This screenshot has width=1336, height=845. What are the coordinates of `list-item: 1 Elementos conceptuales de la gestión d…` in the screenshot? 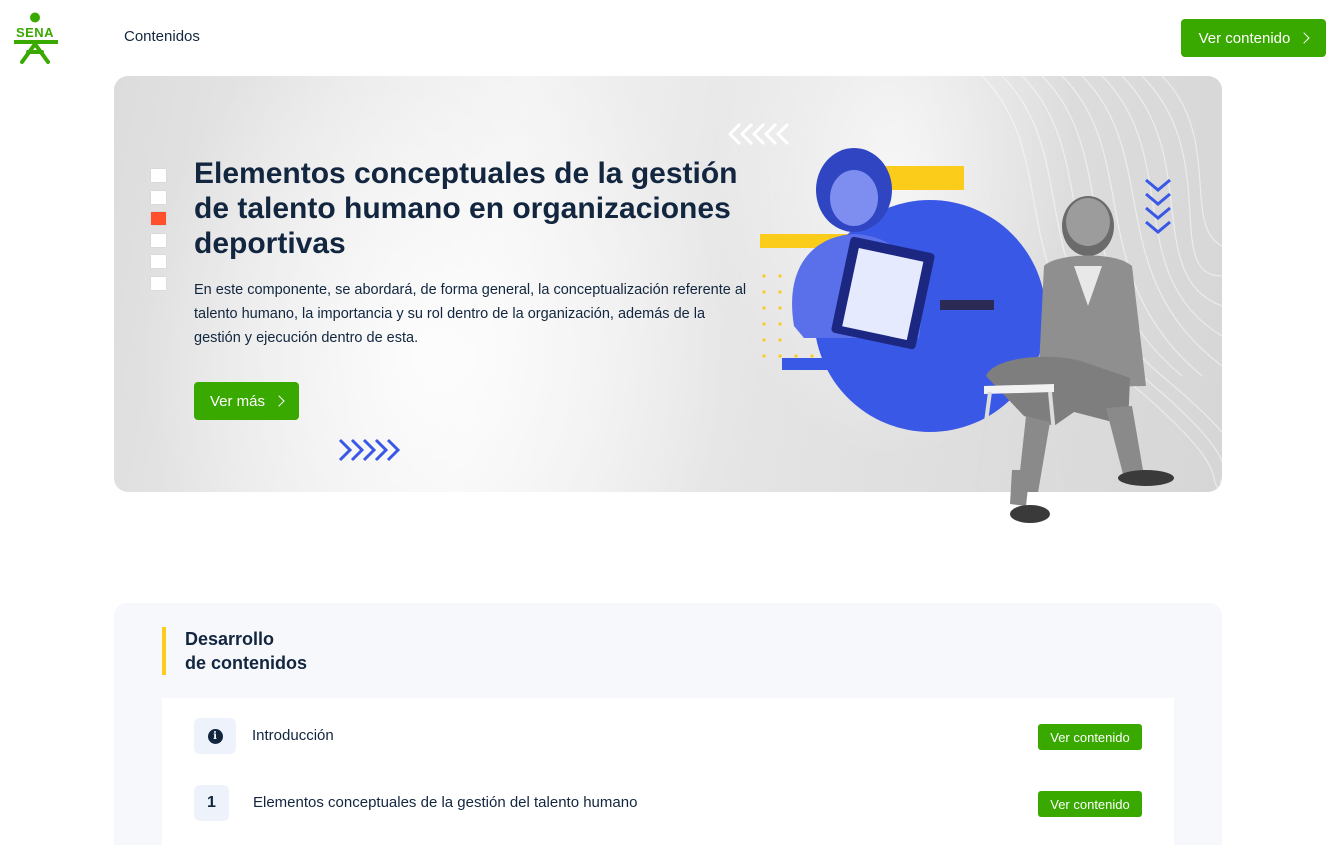 It's located at (668, 805).